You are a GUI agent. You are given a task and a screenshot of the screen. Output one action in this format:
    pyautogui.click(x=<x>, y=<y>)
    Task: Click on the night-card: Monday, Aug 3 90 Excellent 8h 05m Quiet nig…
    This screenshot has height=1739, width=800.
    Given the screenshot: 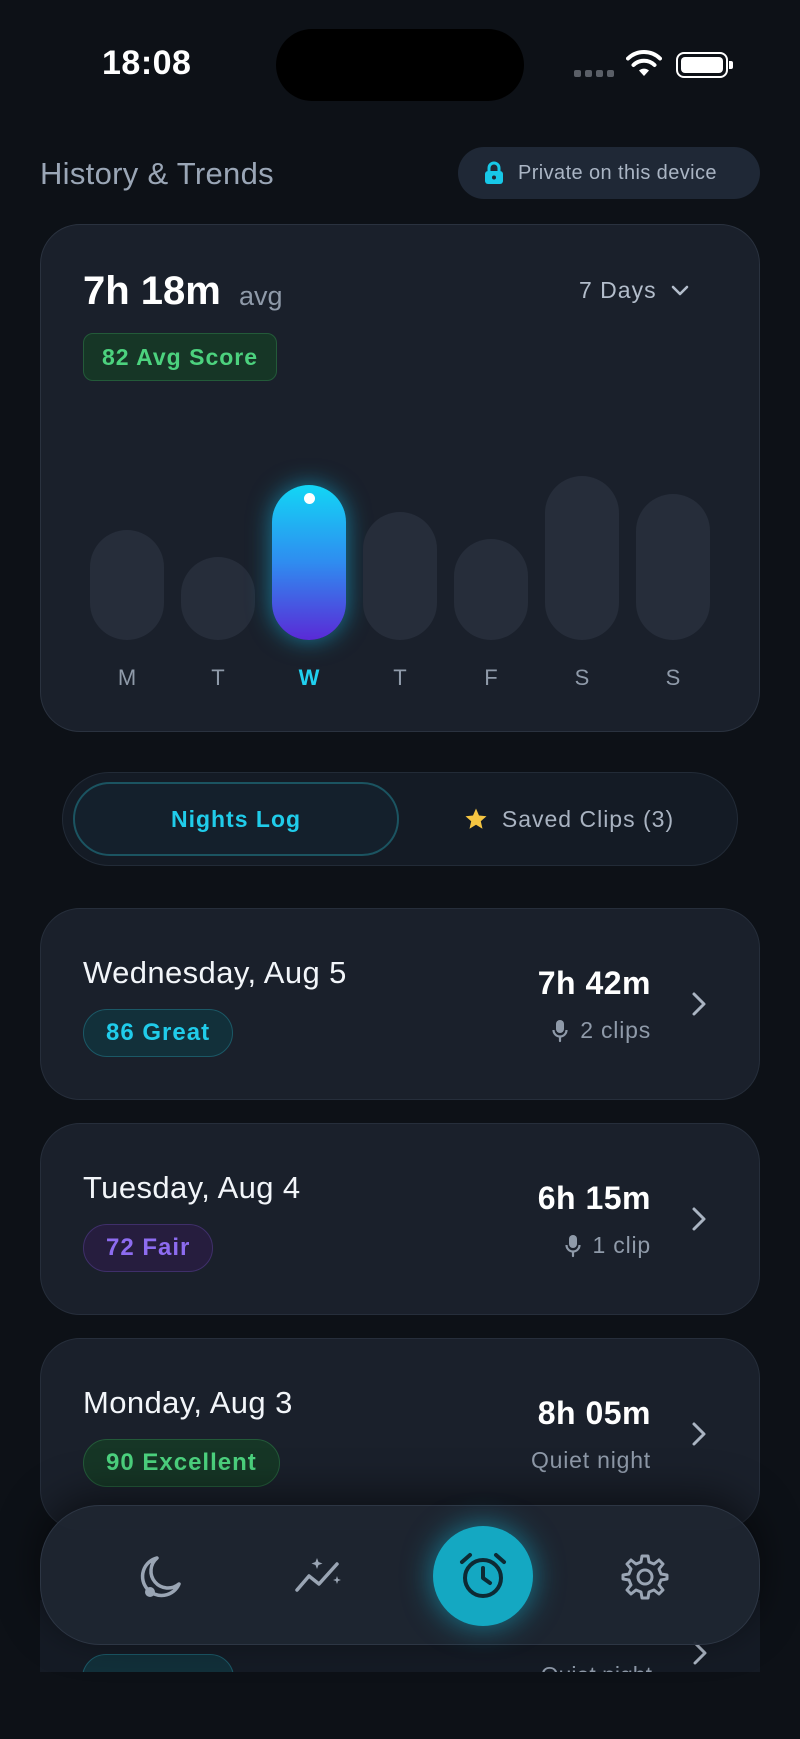 What is the action you would take?
    pyautogui.click(x=400, y=1434)
    